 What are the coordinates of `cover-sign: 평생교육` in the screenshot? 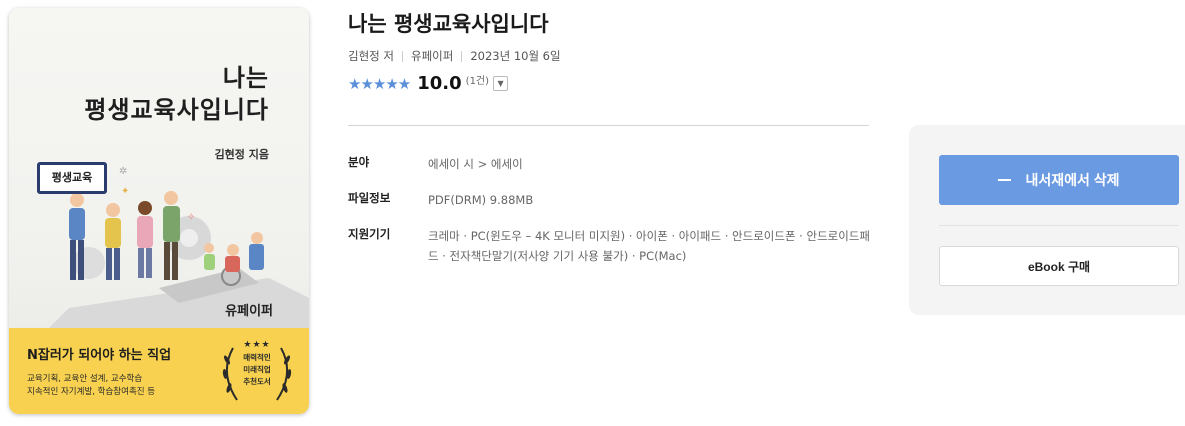 It's located at (72, 178).